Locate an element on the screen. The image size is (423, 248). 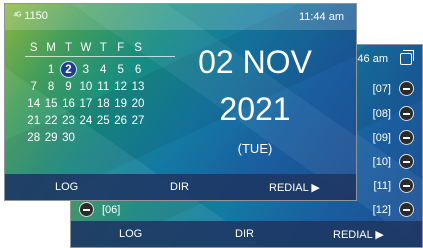
calendar-weekday-header: S M T W T F S is located at coordinates (100, 48).